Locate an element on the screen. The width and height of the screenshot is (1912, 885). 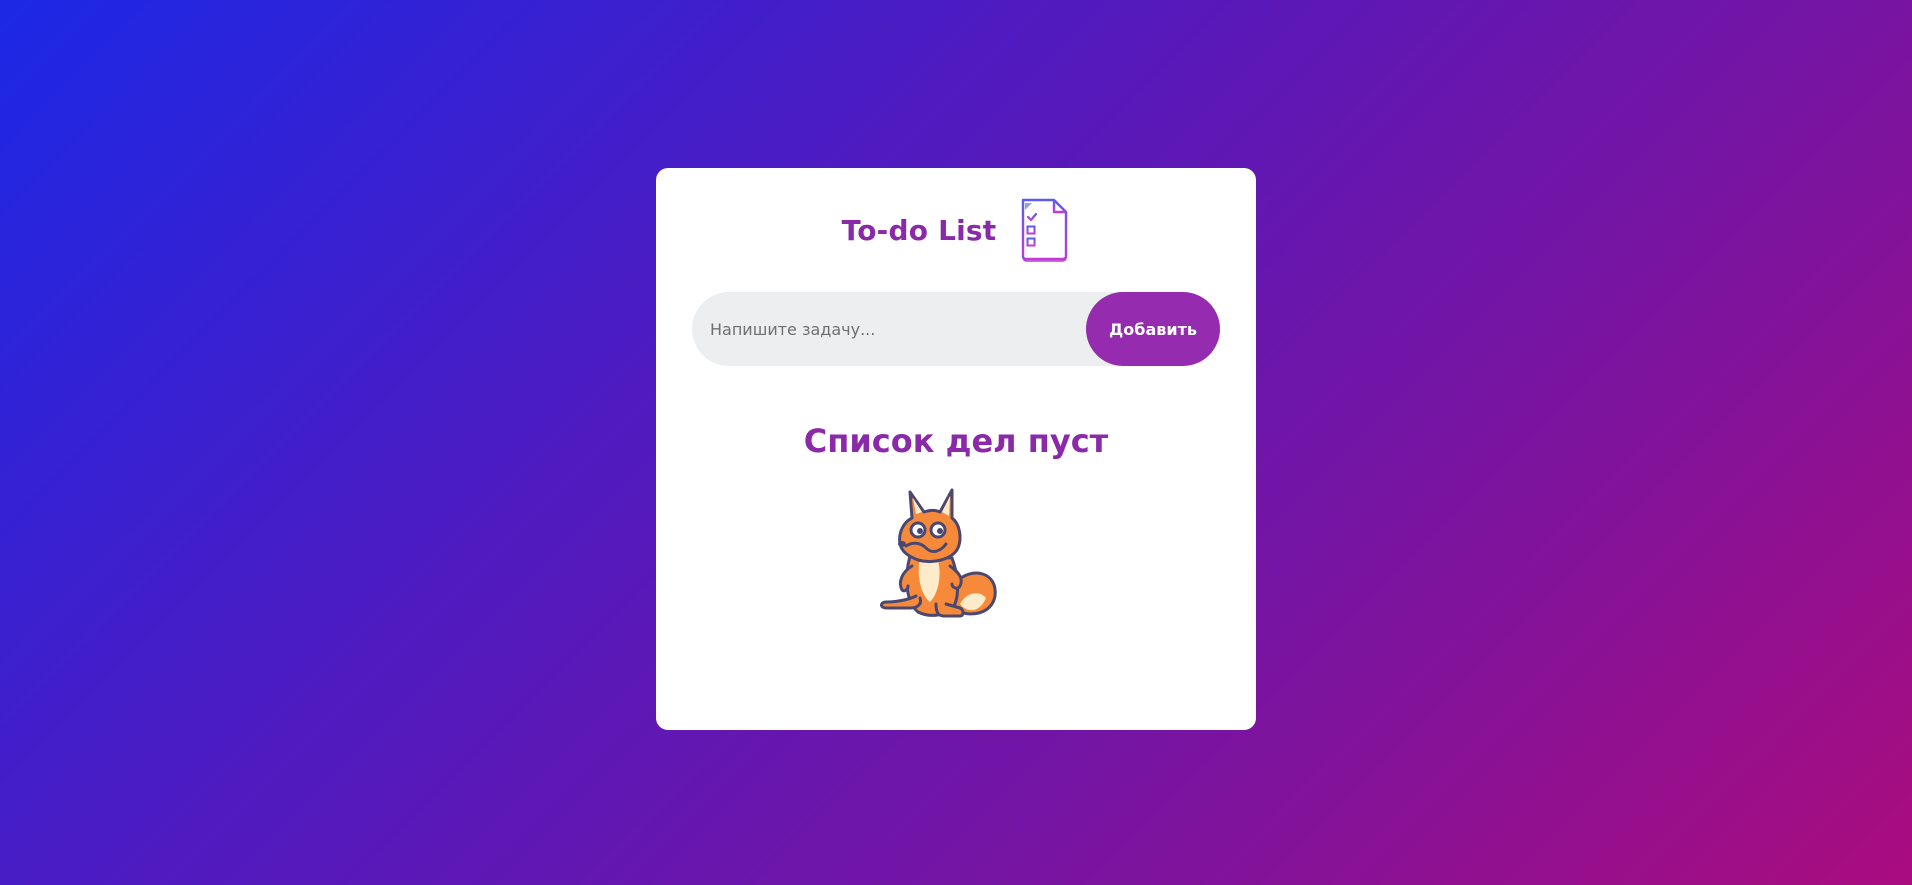
add-task-button: Добавить is located at coordinates (1153, 329).